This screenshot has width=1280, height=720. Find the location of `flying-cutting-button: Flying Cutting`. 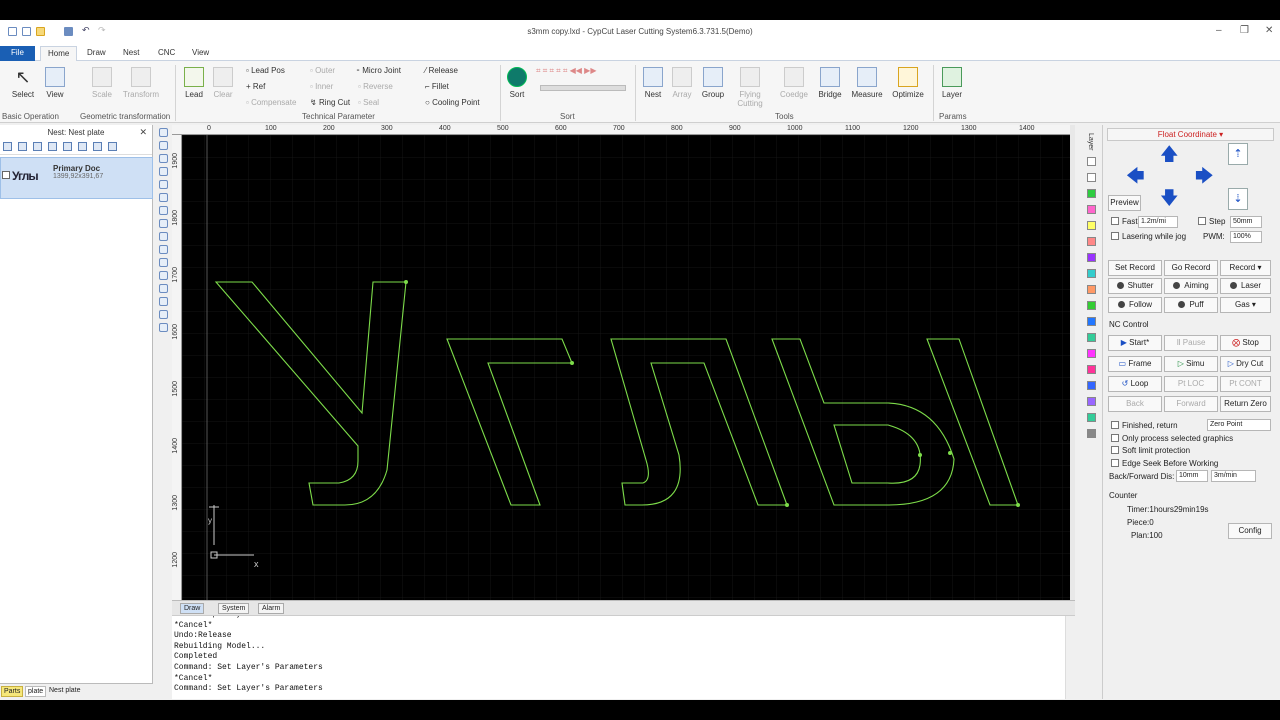

flying-cutting-button: Flying Cutting is located at coordinates (750, 87).